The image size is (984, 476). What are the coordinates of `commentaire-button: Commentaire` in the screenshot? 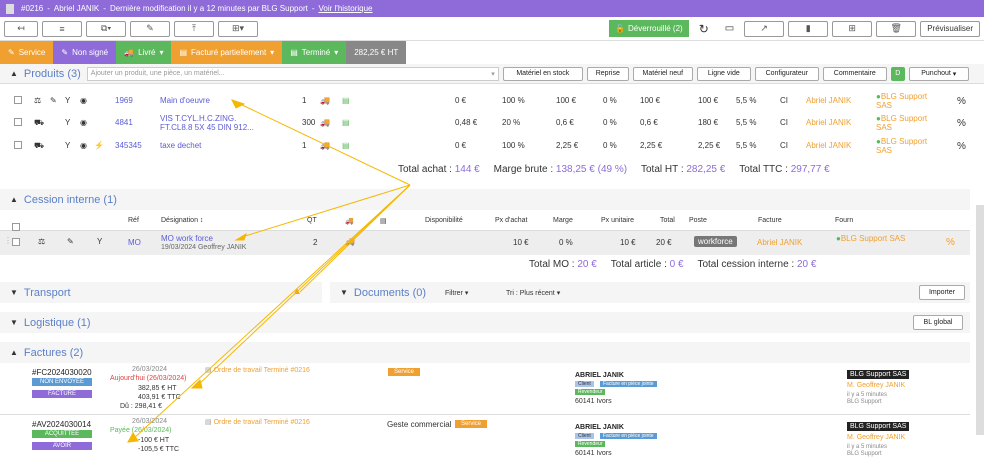 It's located at (854, 73).